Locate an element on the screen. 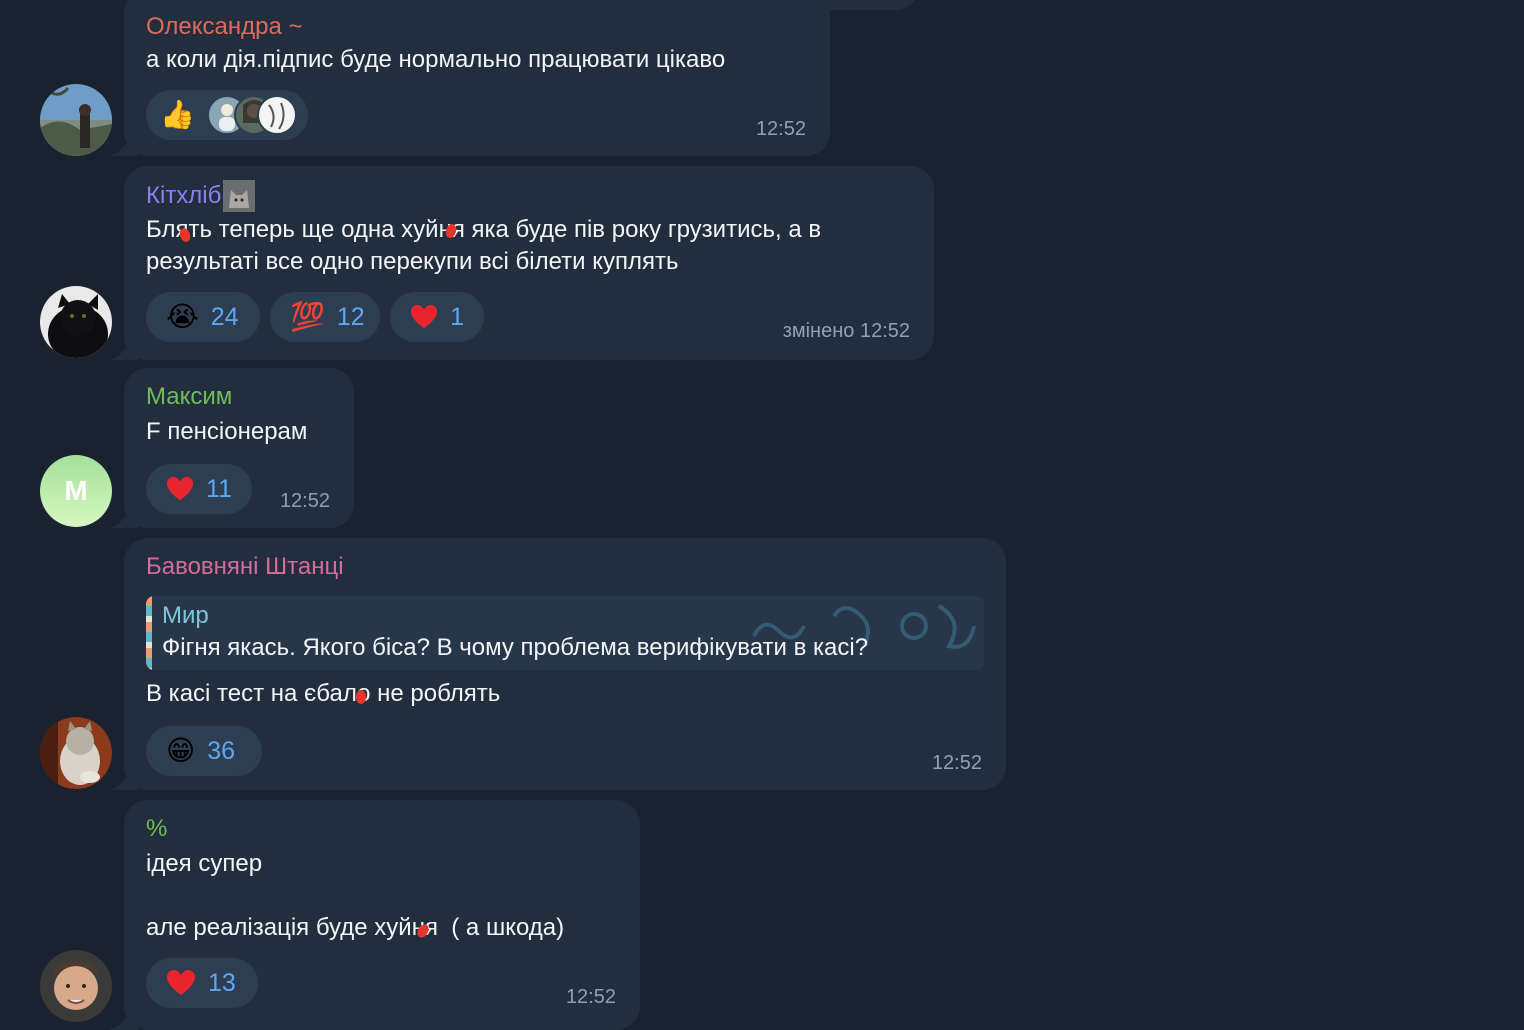 The width and height of the screenshot is (1524, 1030). reply-accent-bar is located at coordinates (149, 633).